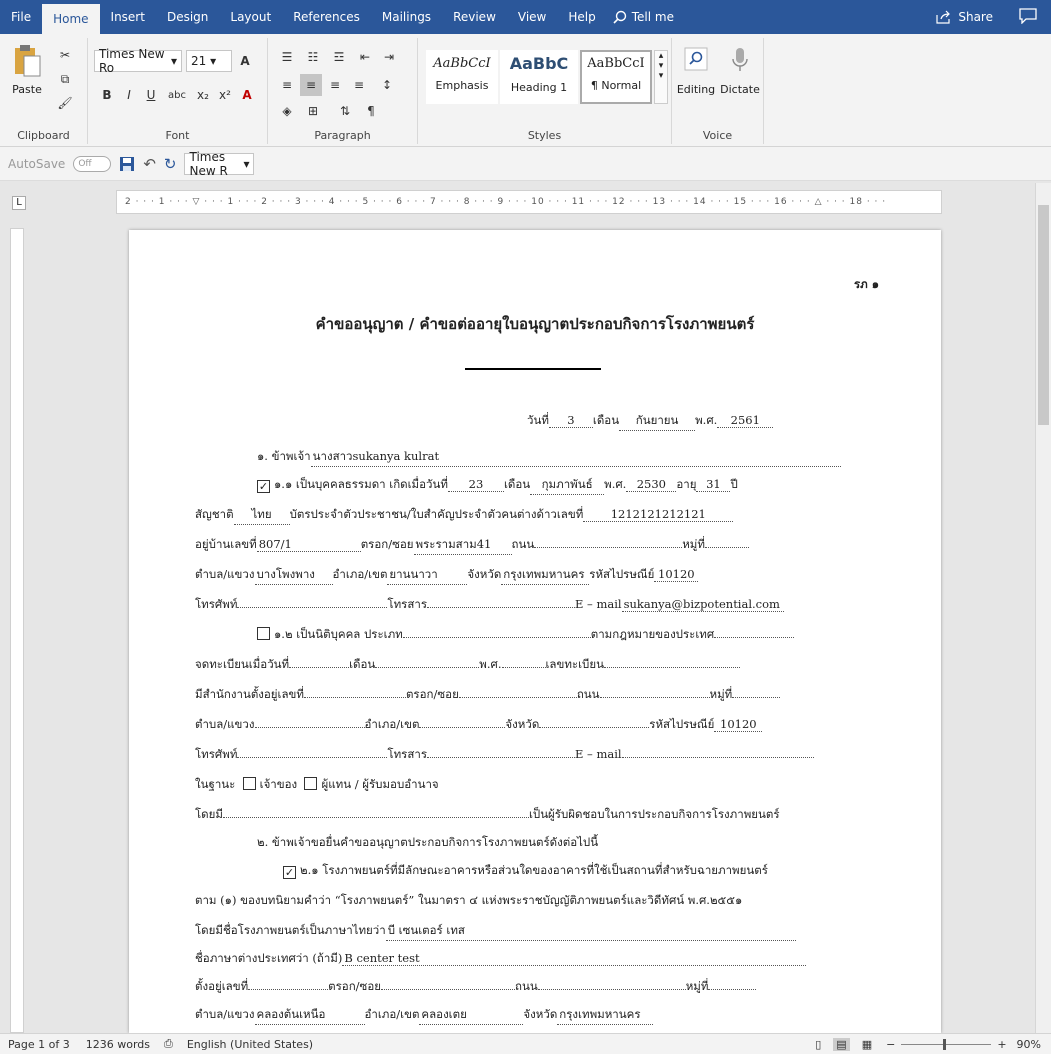 This screenshot has height=1054, width=1051. Describe the element at coordinates (308, 544) in the screenshot. I see `house-no-value: 807/1` at that location.